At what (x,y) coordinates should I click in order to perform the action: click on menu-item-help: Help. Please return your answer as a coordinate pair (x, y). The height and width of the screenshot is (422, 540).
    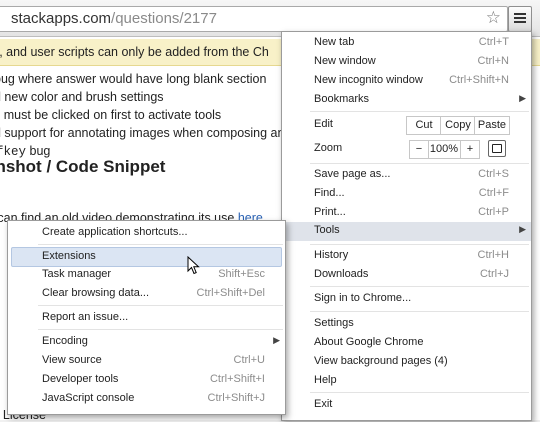
    Looking at the image, I should click on (406, 381).